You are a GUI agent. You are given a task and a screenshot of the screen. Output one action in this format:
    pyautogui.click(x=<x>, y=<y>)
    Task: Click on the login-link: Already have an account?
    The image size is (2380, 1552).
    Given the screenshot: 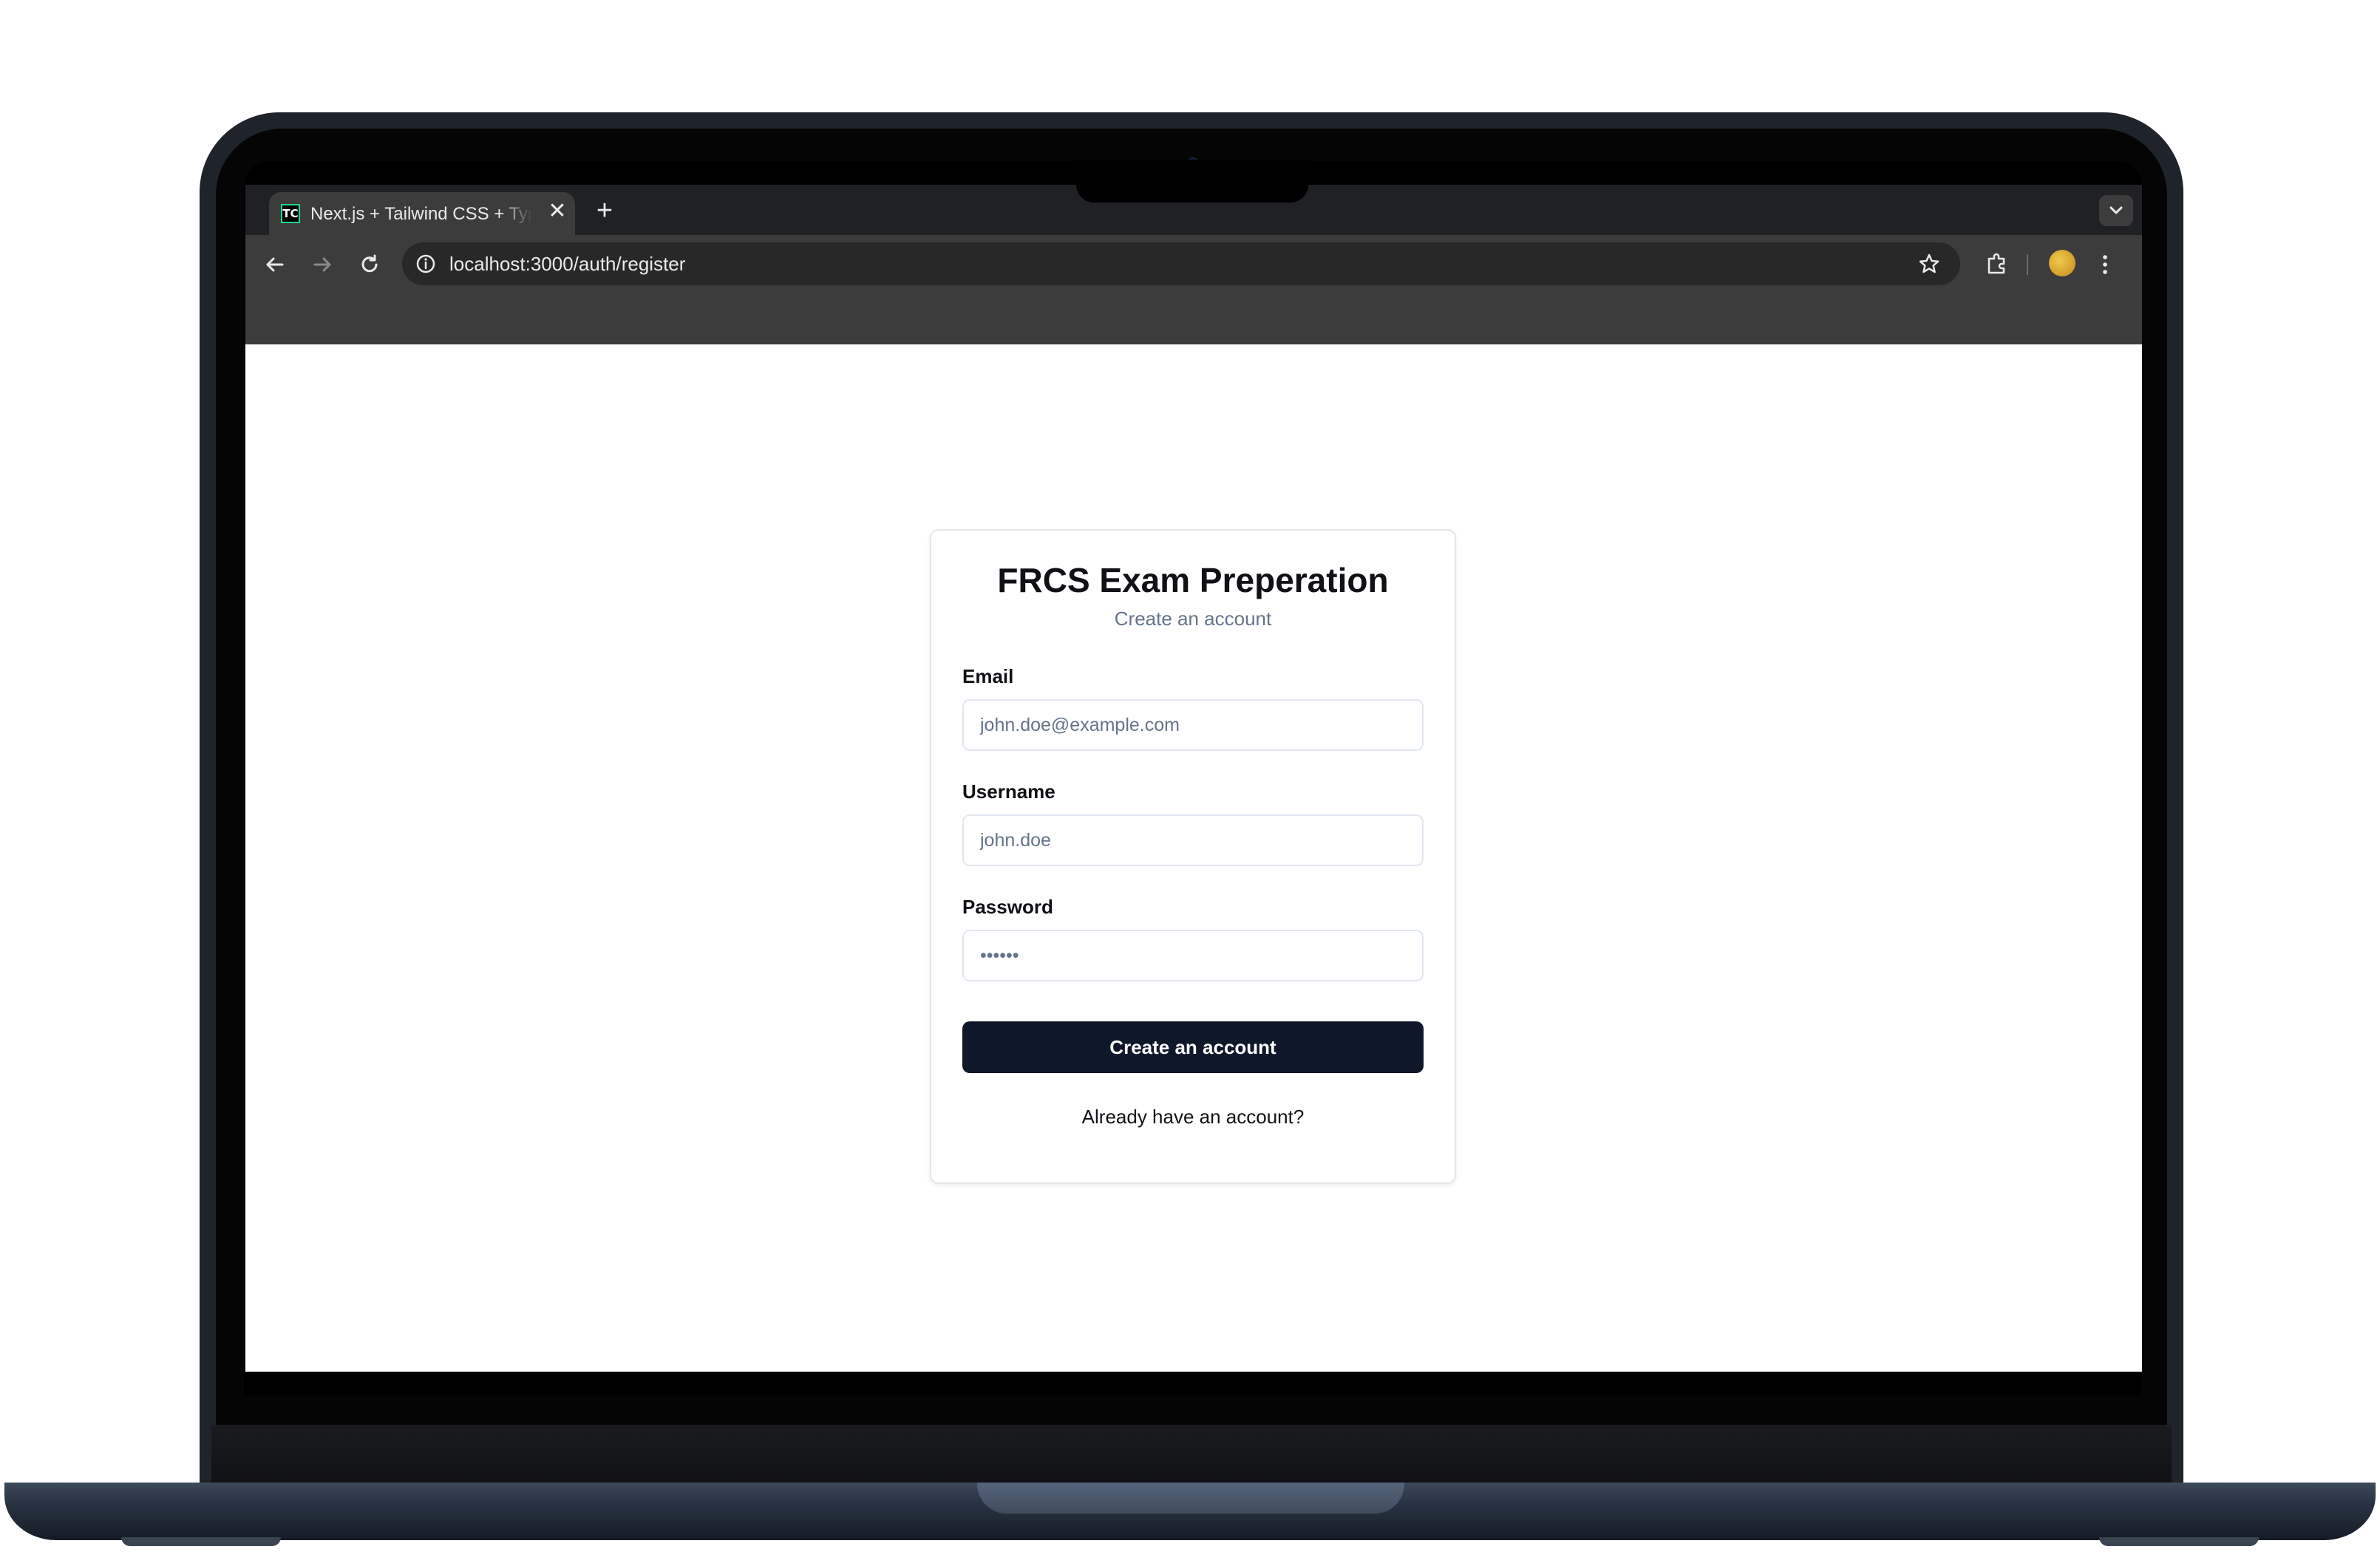 What is the action you would take?
    pyautogui.click(x=1193, y=1117)
    